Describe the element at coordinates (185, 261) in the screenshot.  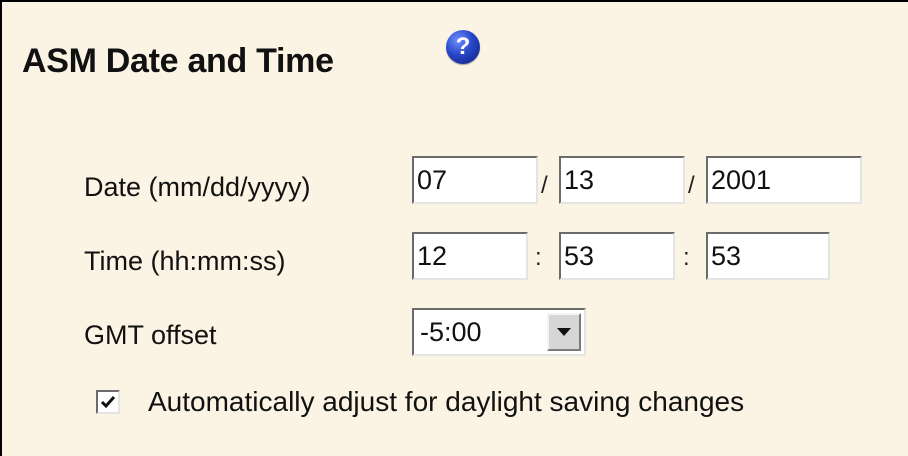
I see `time-label: Time (hh:mm:ss)` at that location.